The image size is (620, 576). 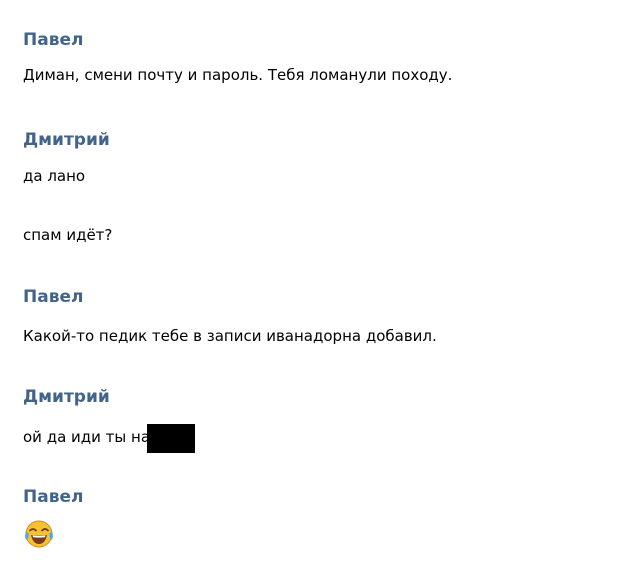 I want to click on message-text: ой да иди ты на, so click(x=87, y=437).